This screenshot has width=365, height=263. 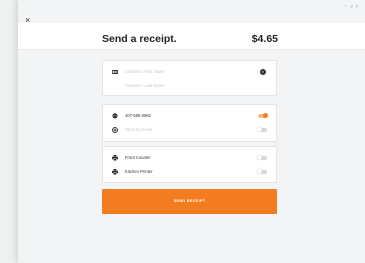 I want to click on phone-number: 407-555-0982, so click(x=138, y=115).